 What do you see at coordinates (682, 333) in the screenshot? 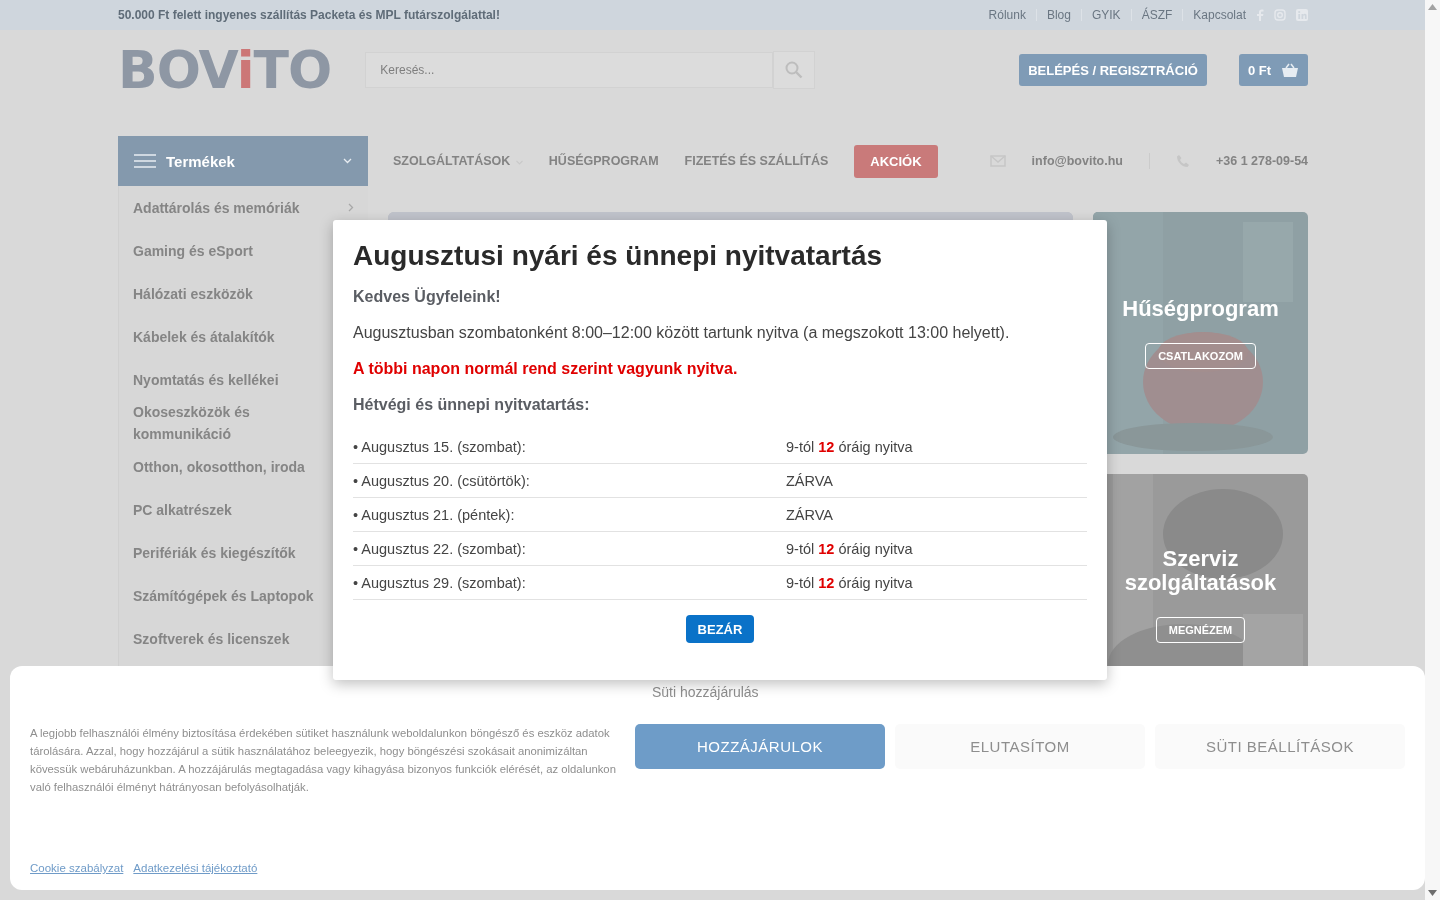
I see `notice-text: Augusztusban szombatonként 8:00–12:00 között tartunk nyitva (a megszokott 13:00 helyett).` at bounding box center [682, 333].